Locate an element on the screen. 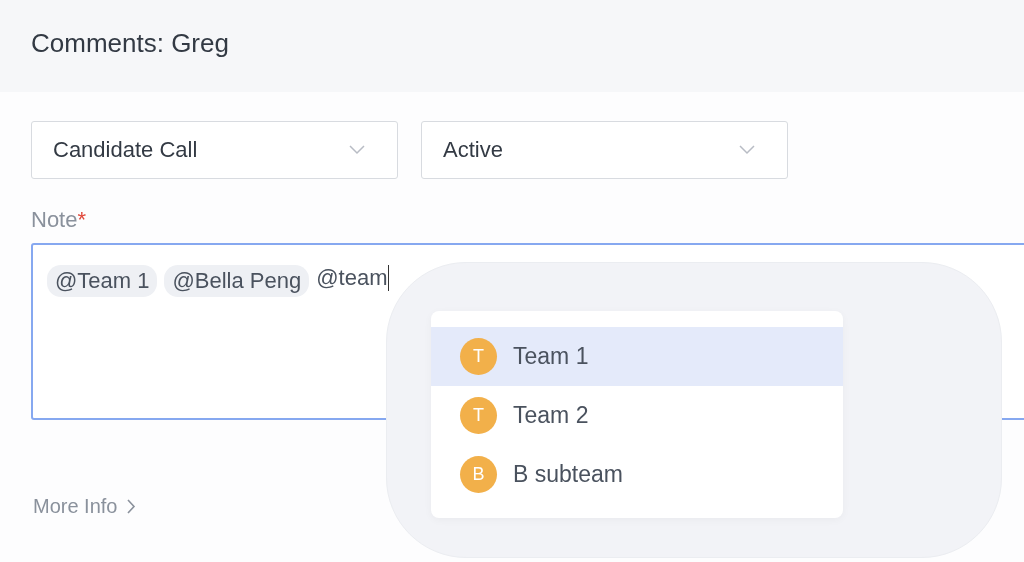 The height and width of the screenshot is (562, 1024). menu-item: T Team 2 is located at coordinates (637, 415).